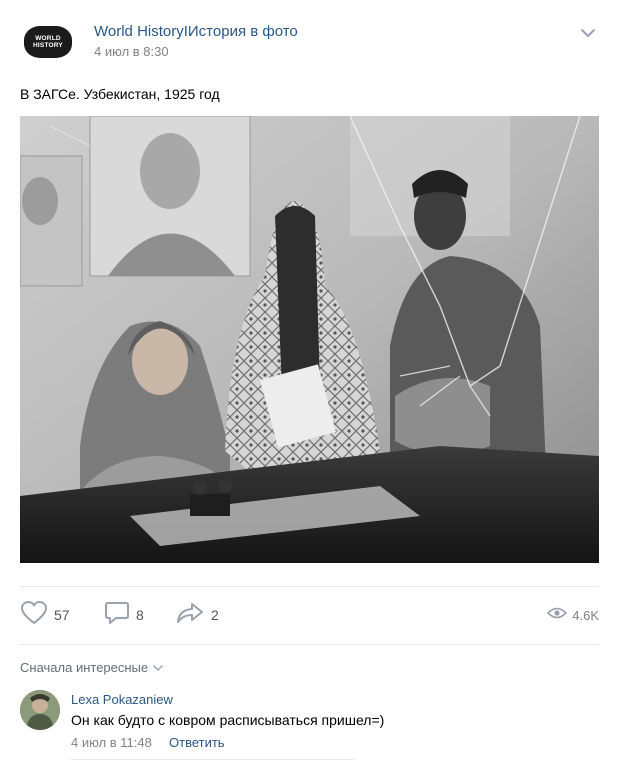 The width and height of the screenshot is (620, 765). Describe the element at coordinates (197, 742) in the screenshot. I see `reply-button: Ответить` at that location.